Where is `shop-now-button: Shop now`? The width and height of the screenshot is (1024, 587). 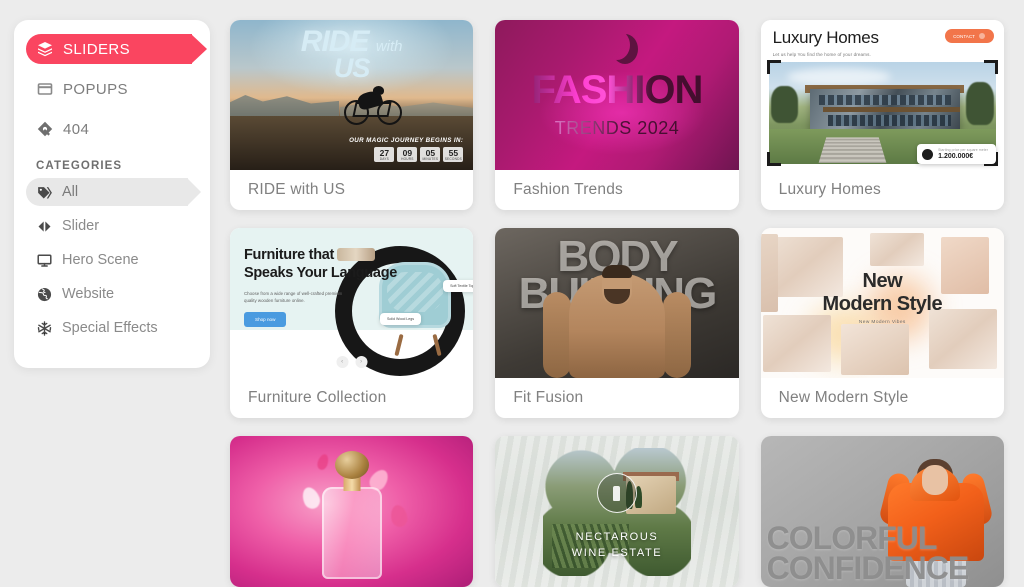 shop-now-button: Shop now is located at coordinates (265, 319).